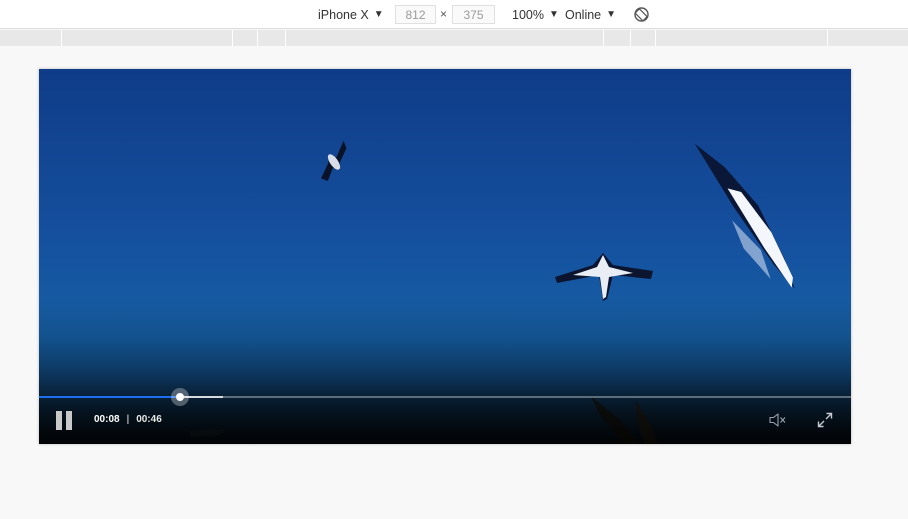 This screenshot has height=519, width=908. I want to click on media-query-bar, so click(454, 38).